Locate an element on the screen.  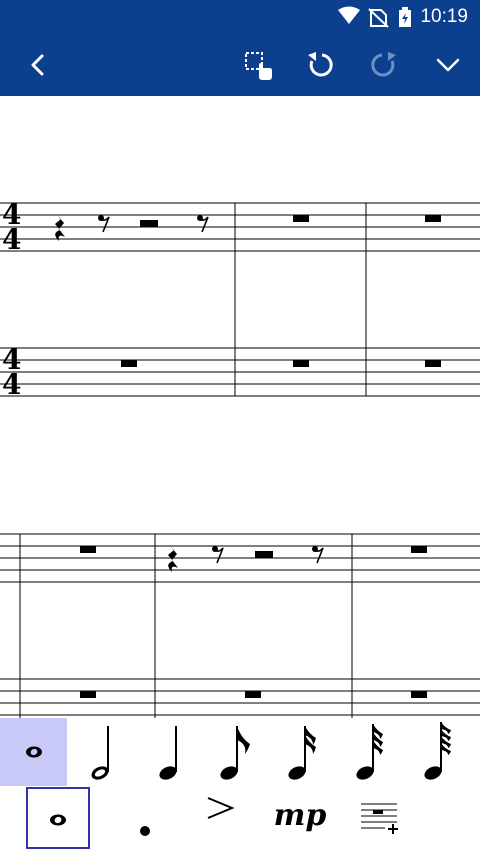
chevron-down-icon is located at coordinates (448, 65).